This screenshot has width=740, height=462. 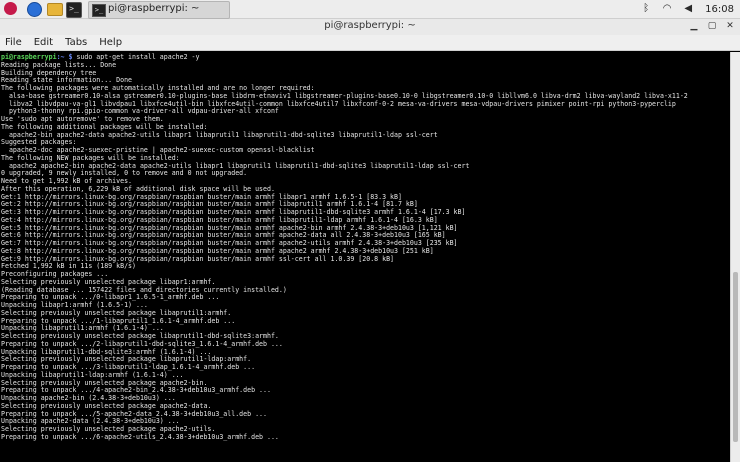 I want to click on terminal-task-icon: >_, so click(x=99, y=10).